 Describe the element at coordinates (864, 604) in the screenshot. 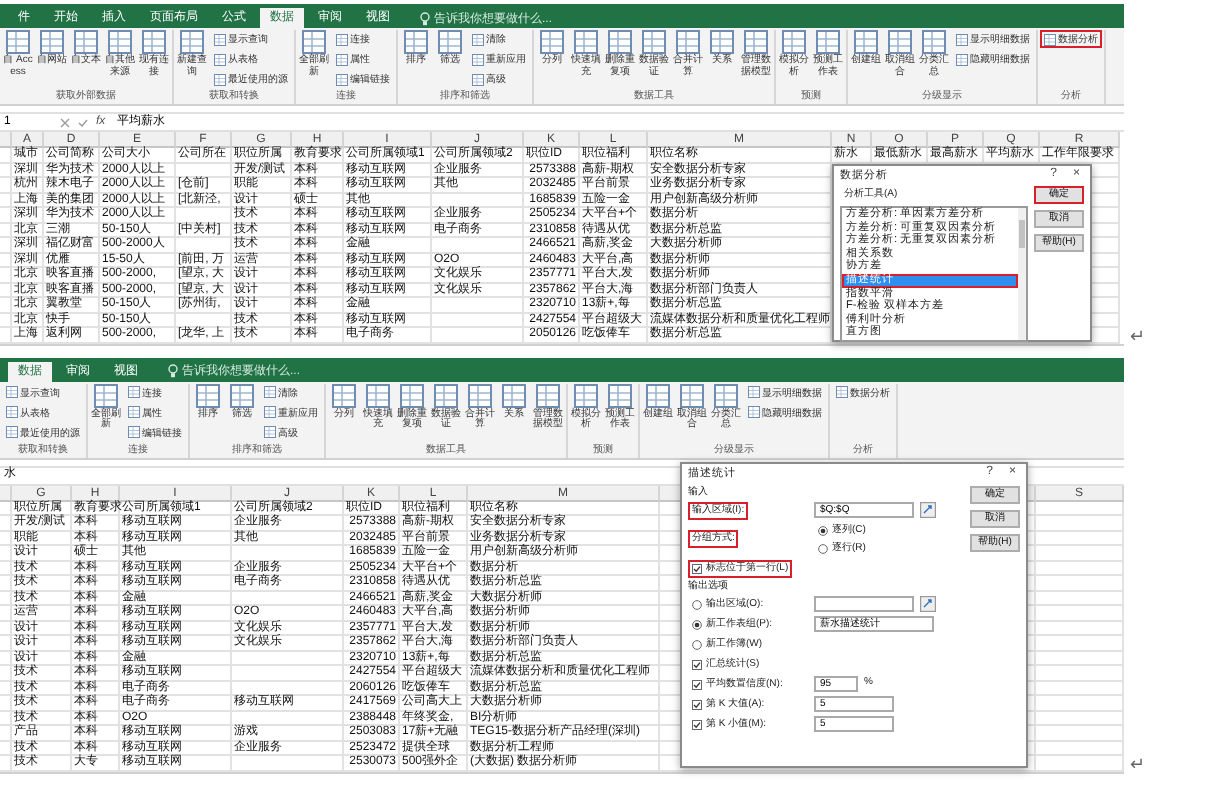

I see `range-field` at that location.